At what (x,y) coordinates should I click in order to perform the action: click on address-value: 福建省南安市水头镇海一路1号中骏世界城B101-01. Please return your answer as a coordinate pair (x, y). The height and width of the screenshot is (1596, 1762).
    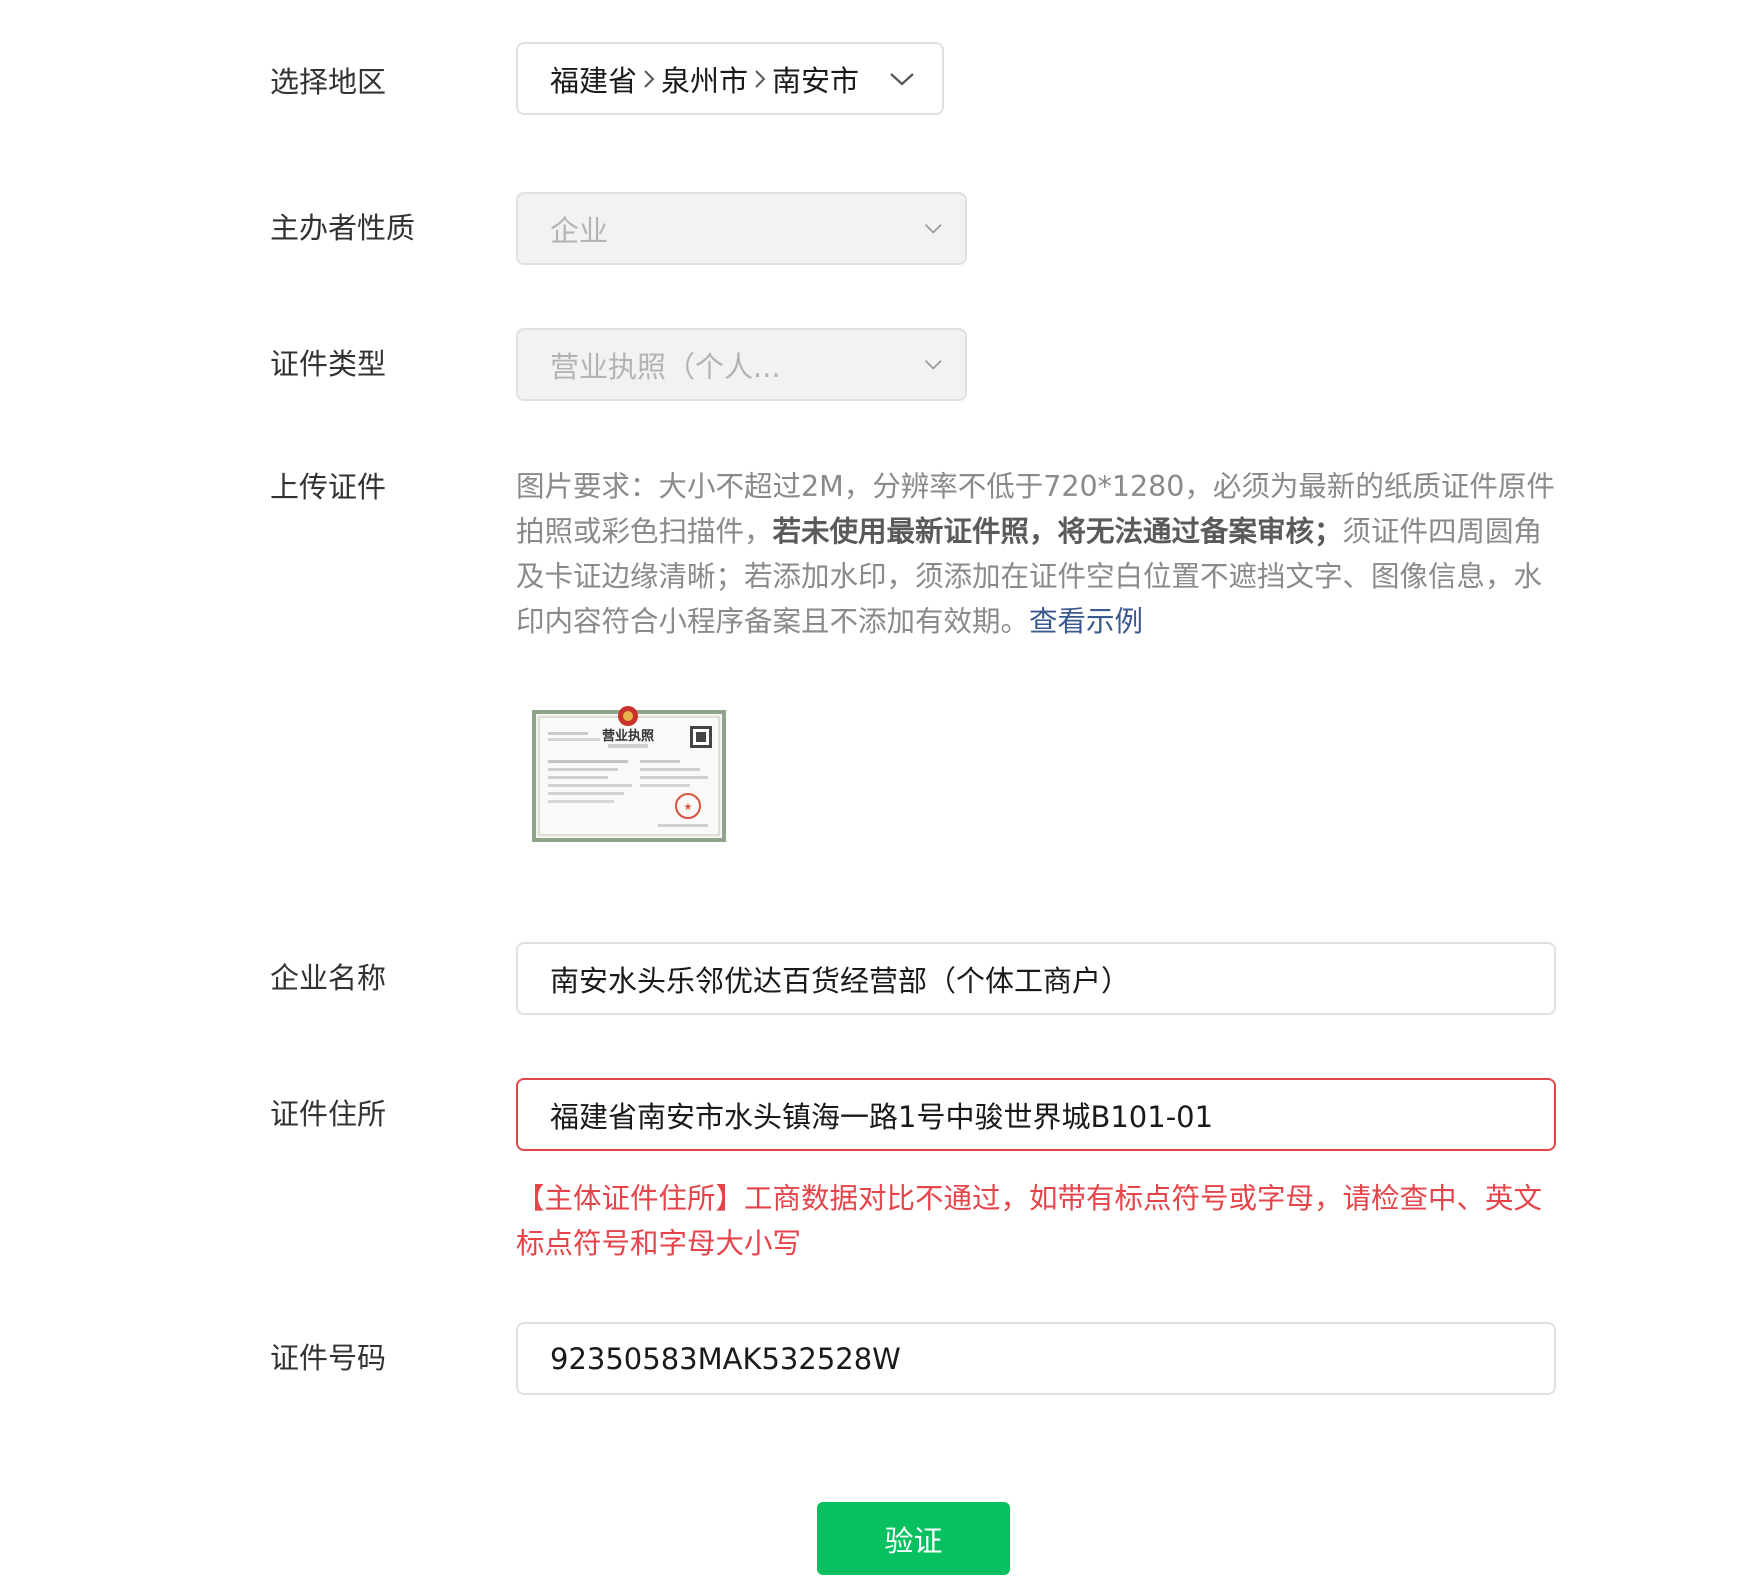
    Looking at the image, I should click on (882, 1116).